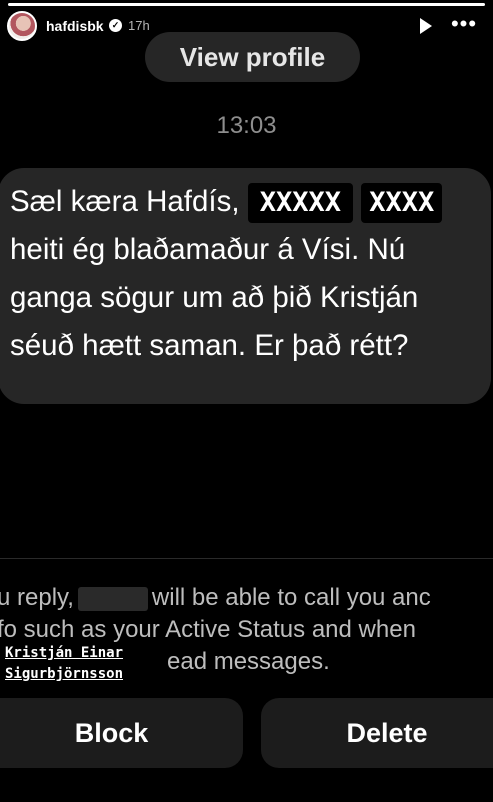 This screenshot has width=493, height=802. I want to click on story-progress-fill, so click(246, 4).